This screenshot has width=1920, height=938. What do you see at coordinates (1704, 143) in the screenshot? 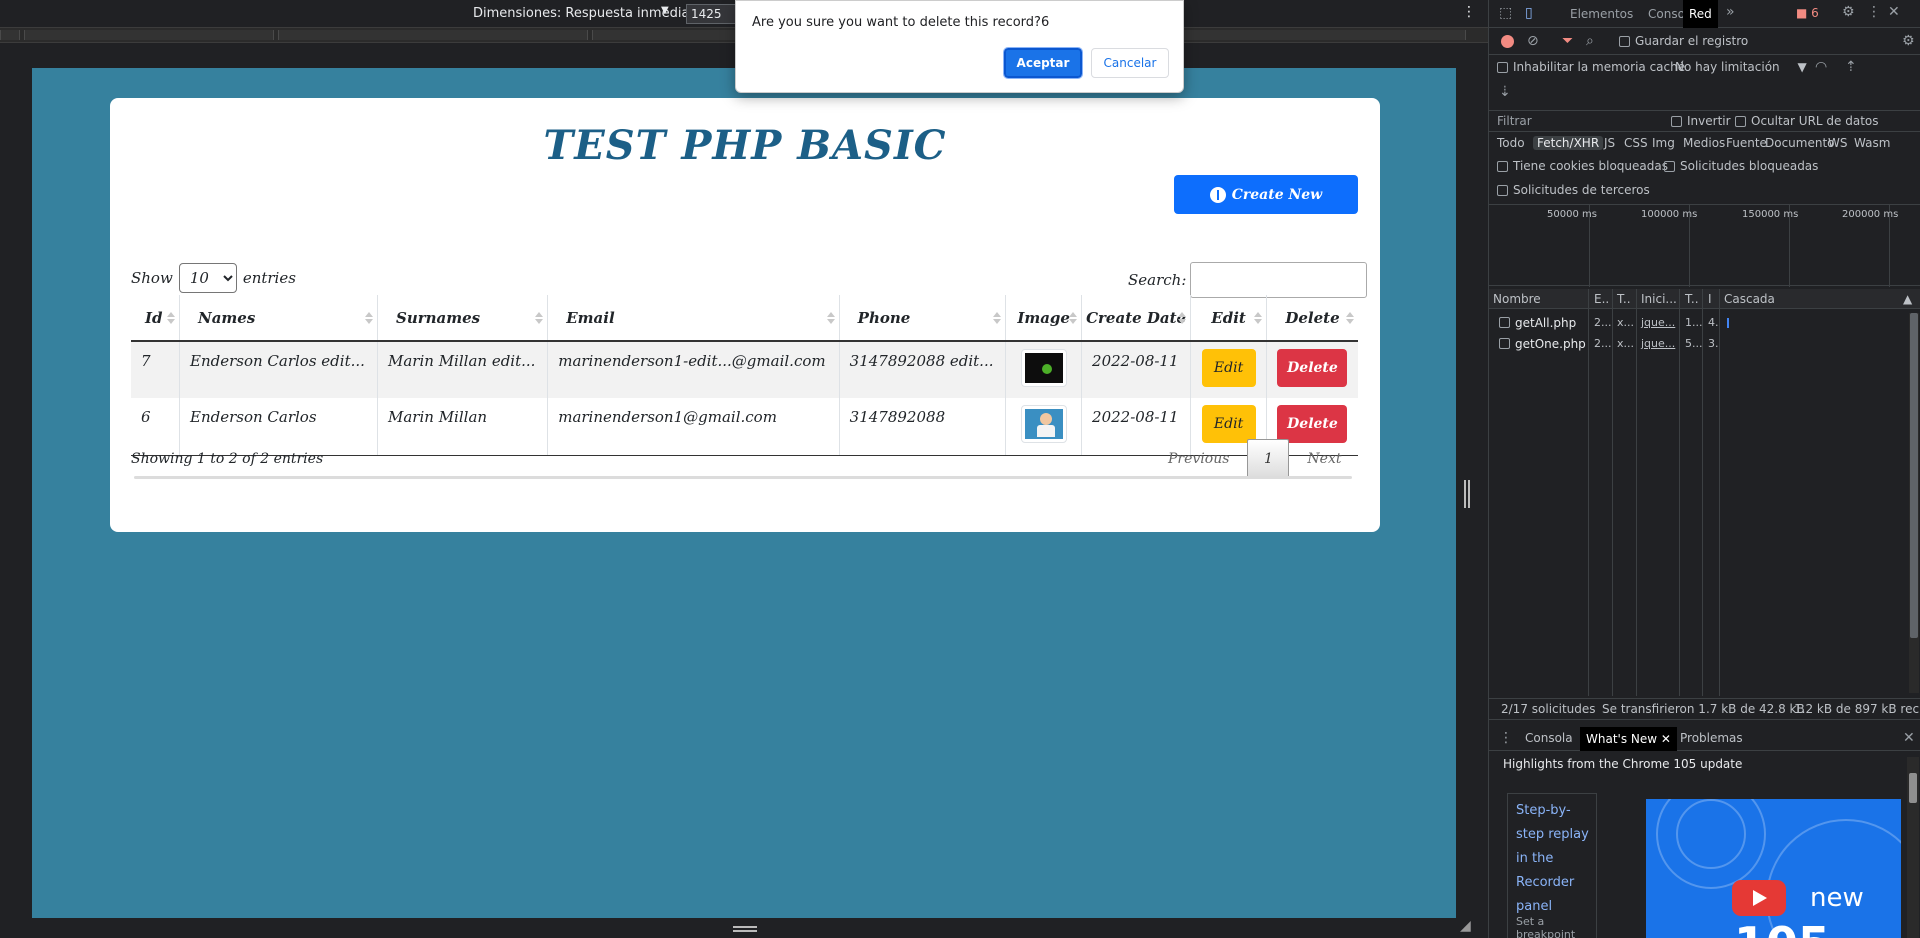
I see `type-filter-media: Medios` at bounding box center [1704, 143].